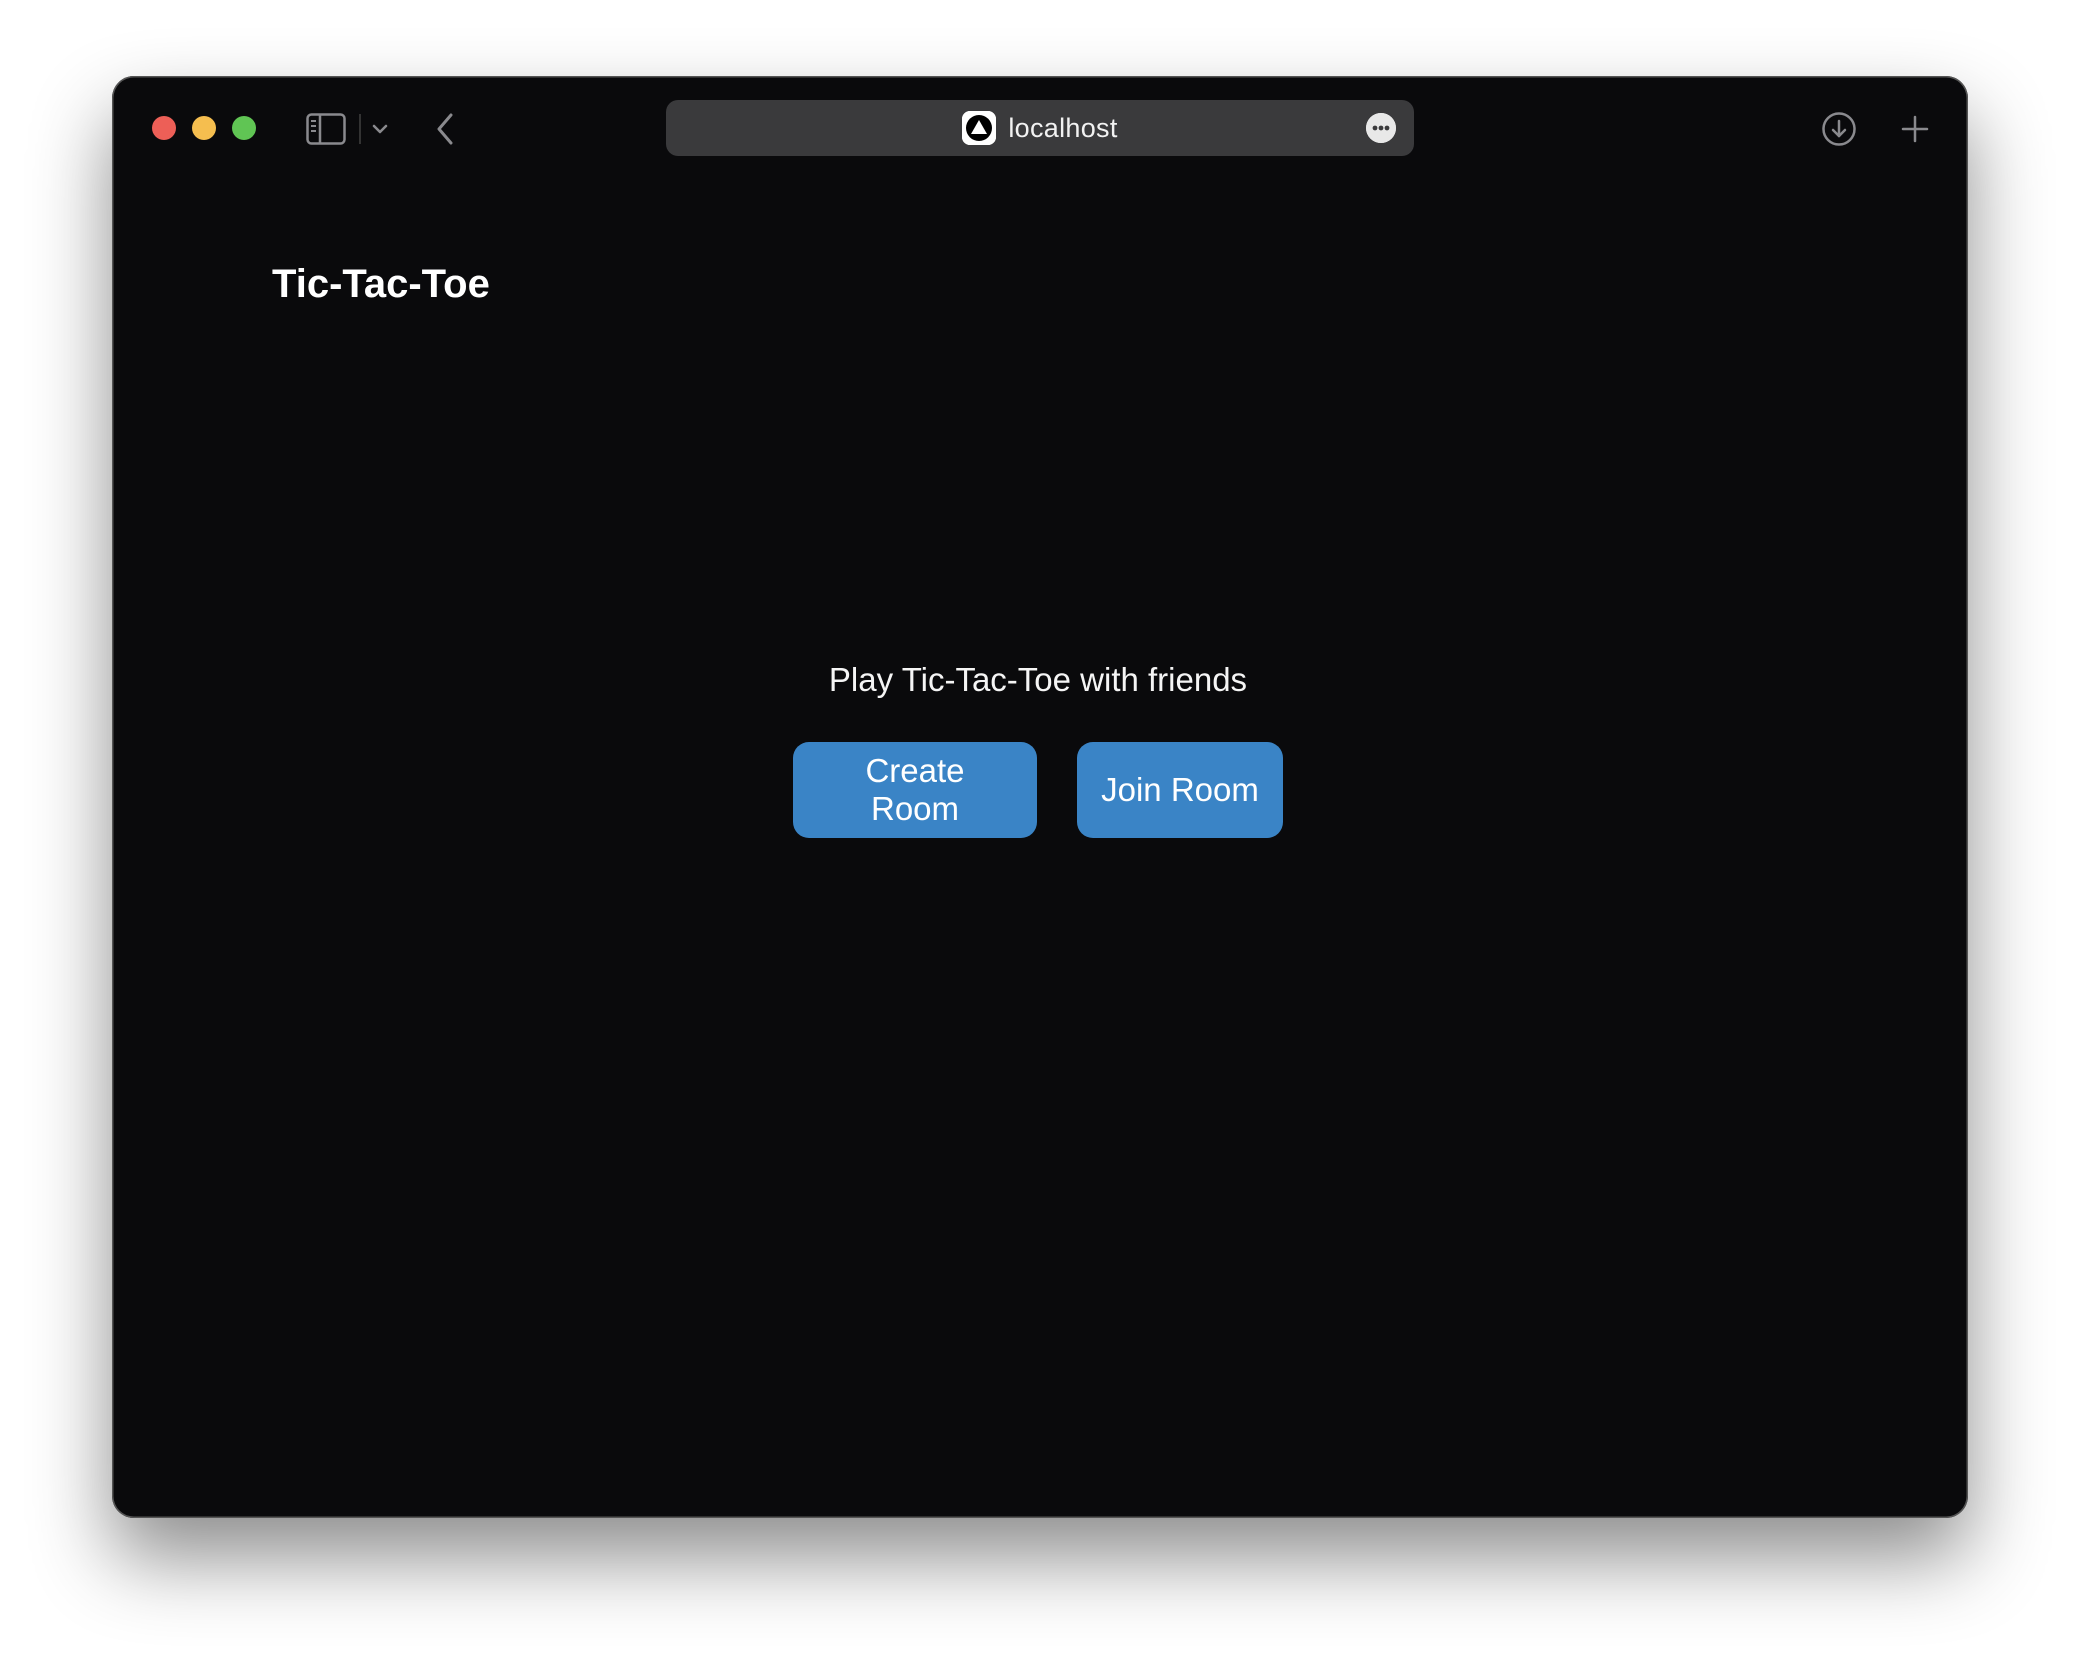 The width and height of the screenshot is (2080, 1666). Describe the element at coordinates (380, 129) in the screenshot. I see `chevron-down-icon` at that location.